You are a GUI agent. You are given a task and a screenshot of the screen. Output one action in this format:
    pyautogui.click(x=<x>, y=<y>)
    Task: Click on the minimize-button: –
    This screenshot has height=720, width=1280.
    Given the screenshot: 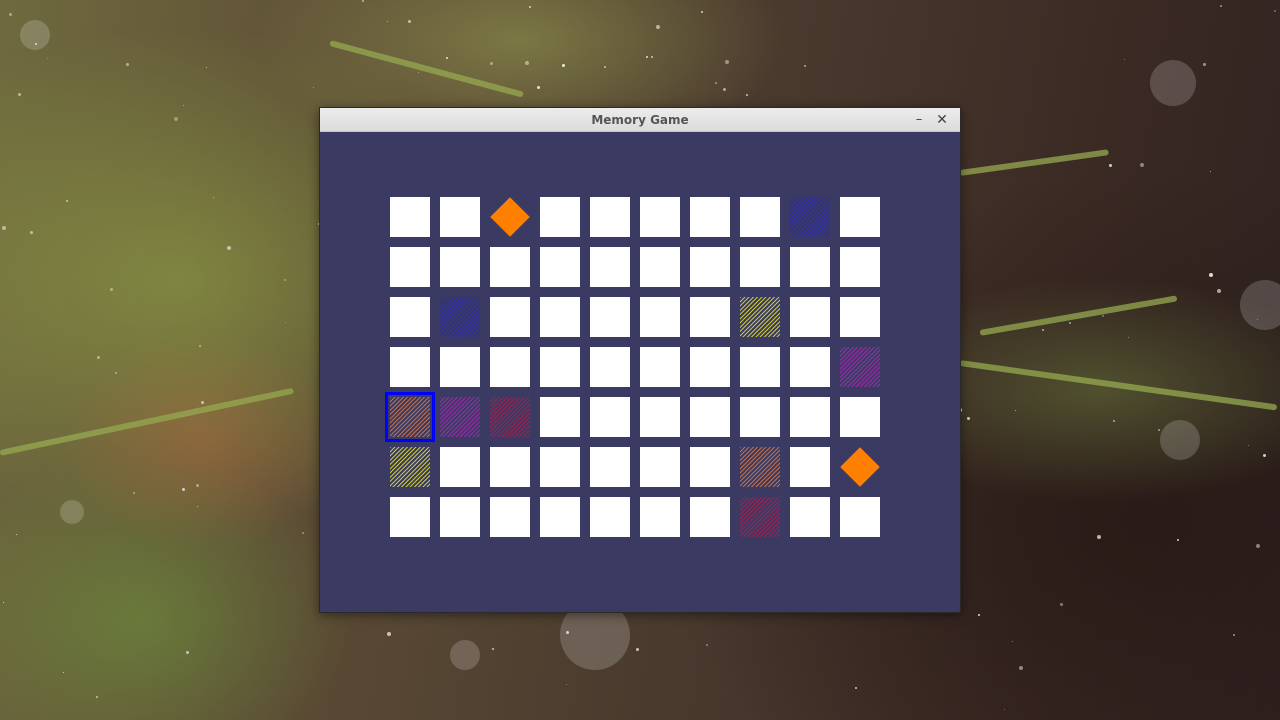 What is the action you would take?
    pyautogui.click(x=919, y=120)
    